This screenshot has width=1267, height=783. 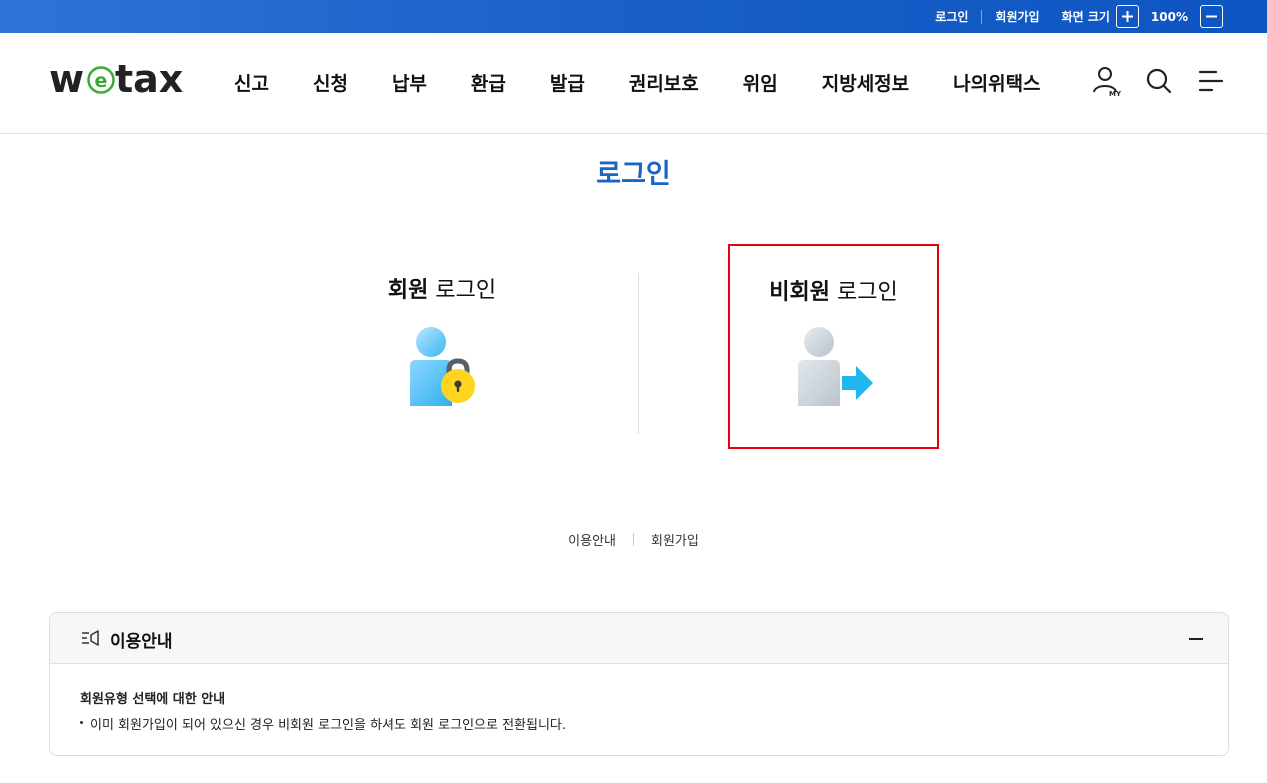 I want to click on member-login-title: 회원 로그인, so click(x=442, y=288).